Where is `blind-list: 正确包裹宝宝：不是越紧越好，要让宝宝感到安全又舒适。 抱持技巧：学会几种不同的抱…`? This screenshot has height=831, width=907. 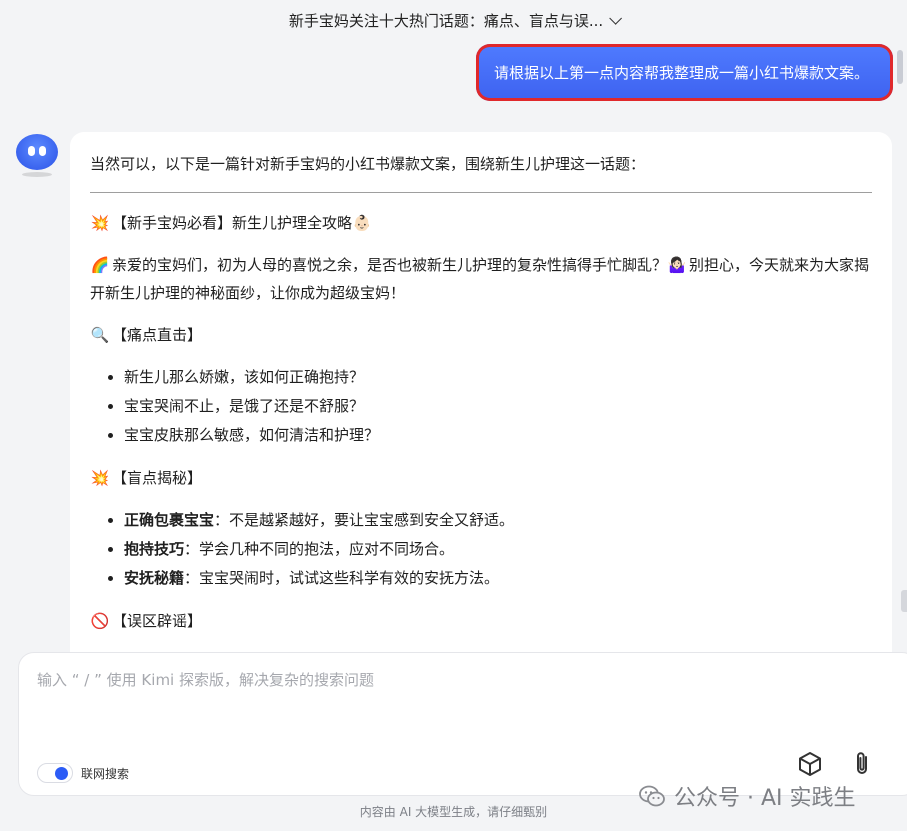
blind-list: 正确包裹宝宝：不是越紧越好，要让宝宝感到安全又舒适。 抱持技巧：学会几种不同的抱… is located at coordinates (481, 549).